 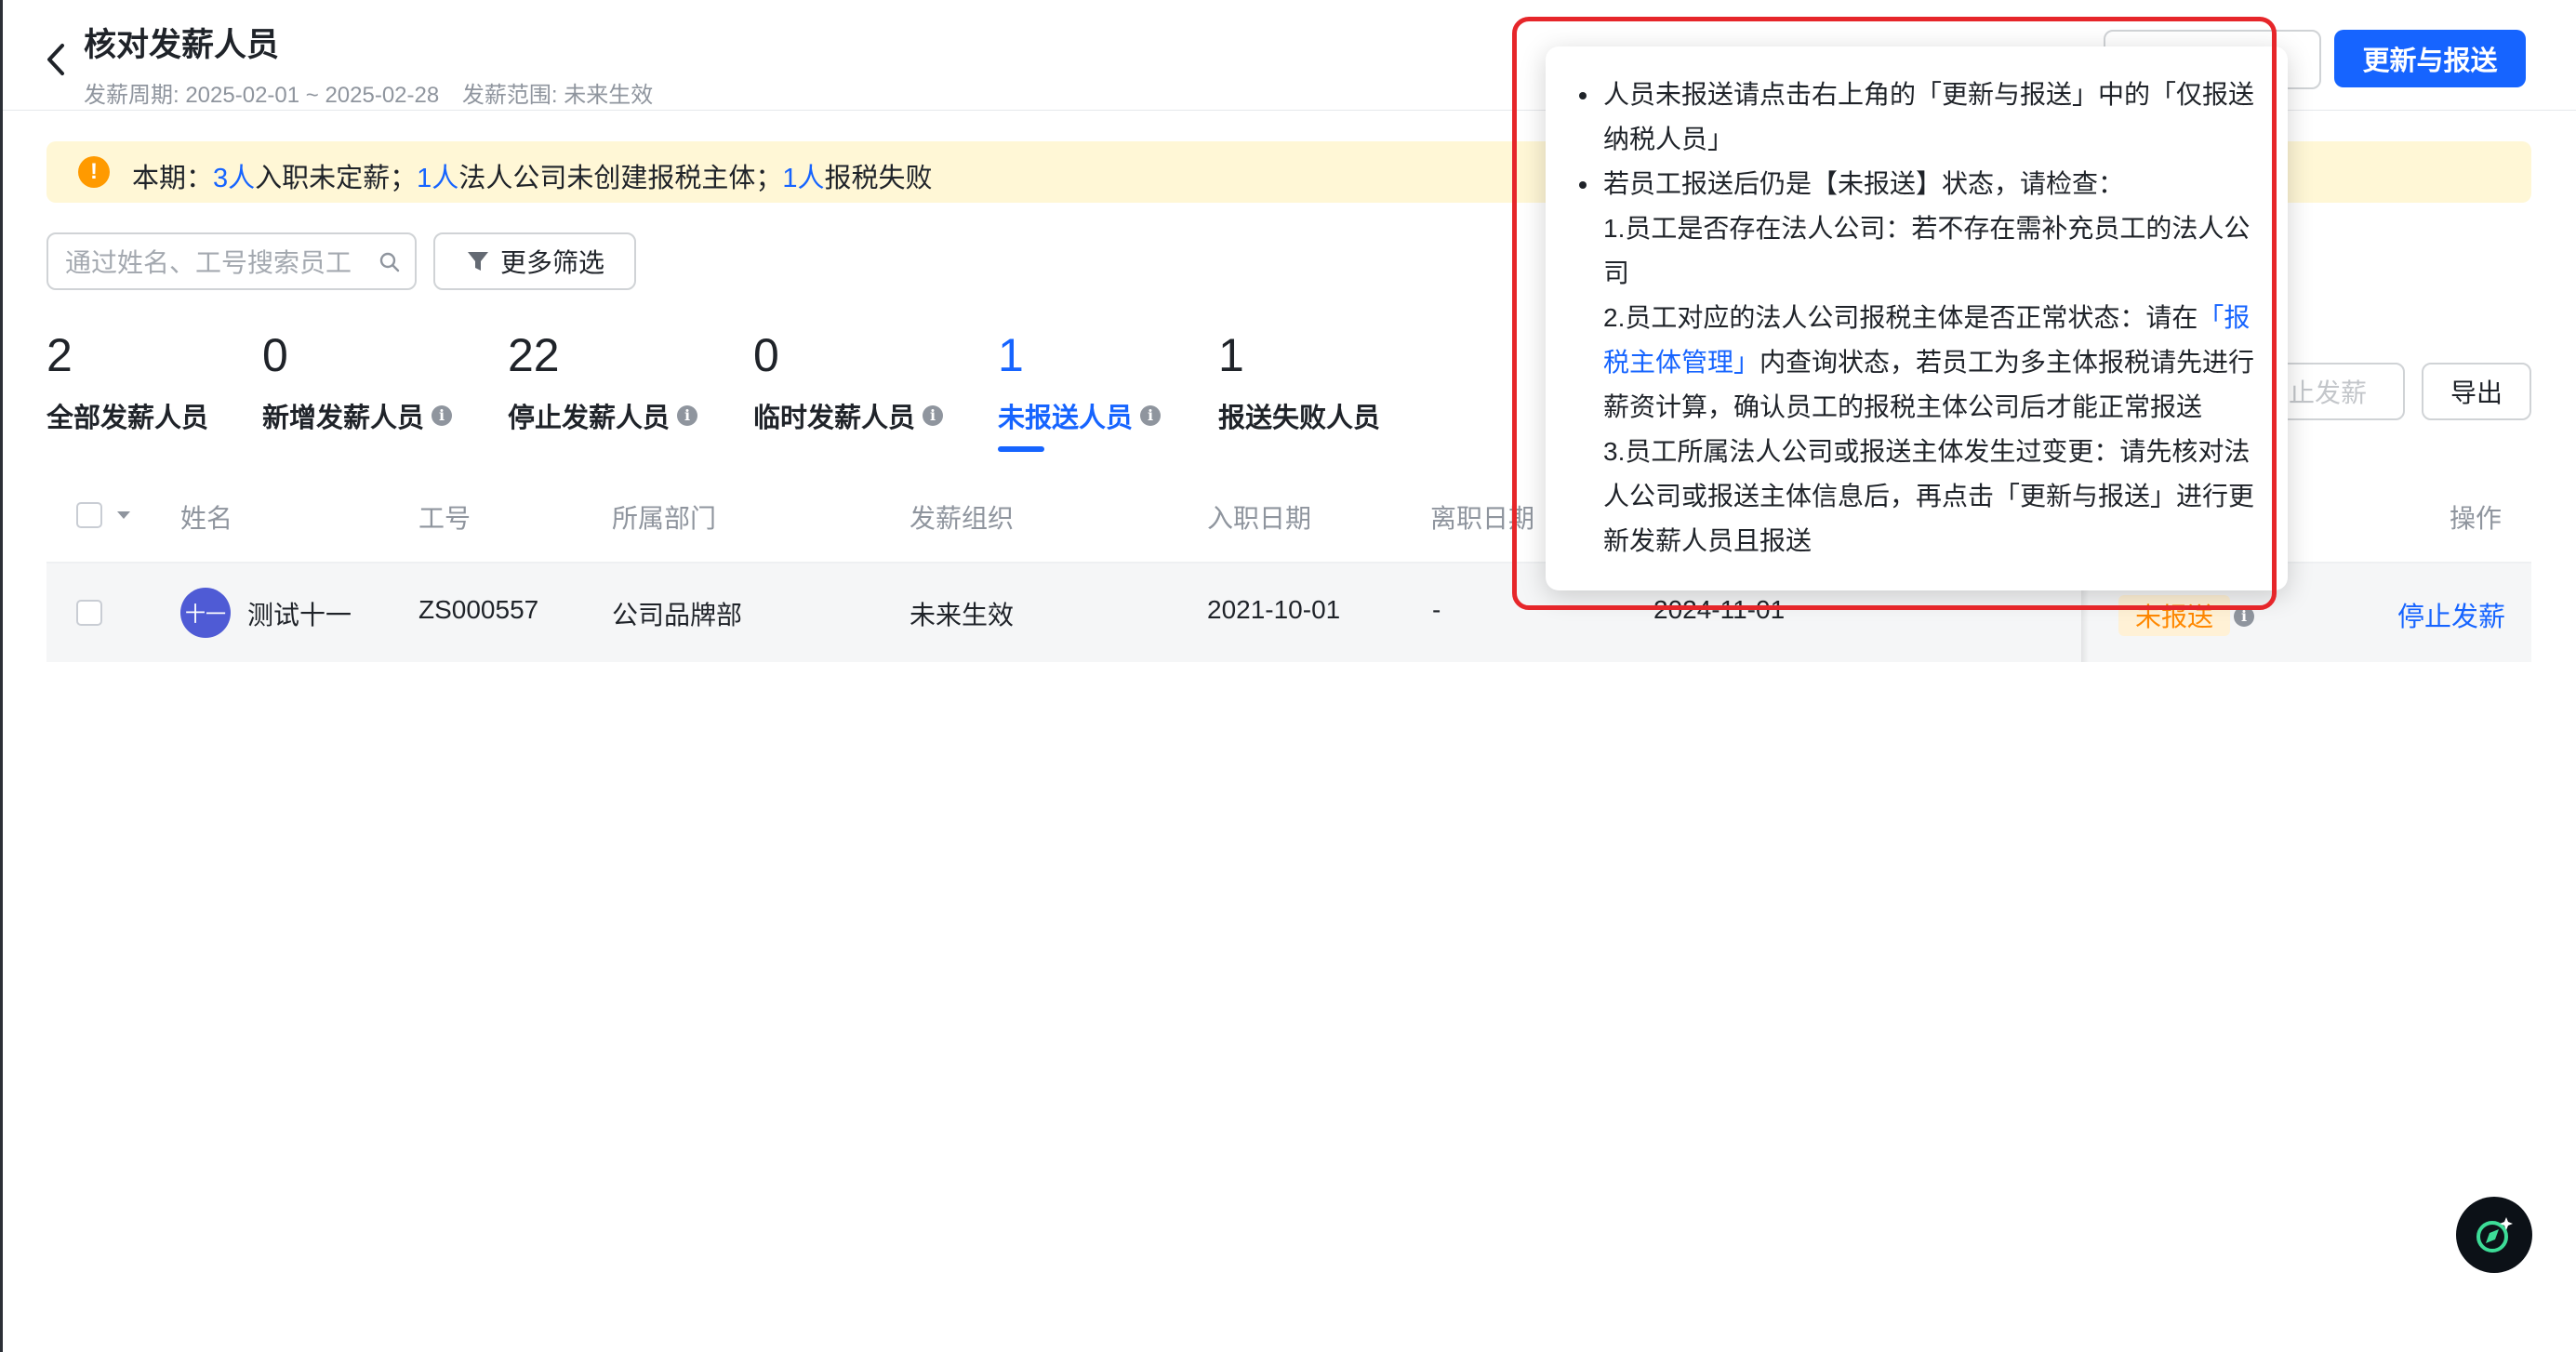 I want to click on col-header-name: 姓名, so click(x=206, y=518).